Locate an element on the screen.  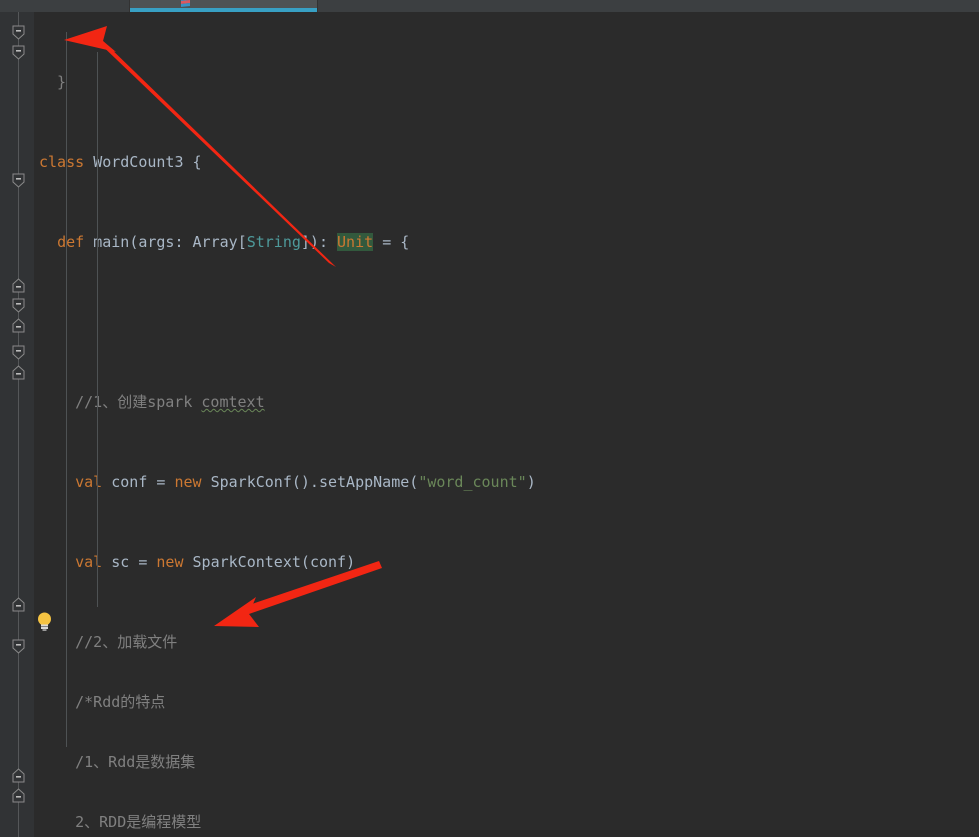
code-line: /1、Rdd是数据集 is located at coordinates (507, 762).